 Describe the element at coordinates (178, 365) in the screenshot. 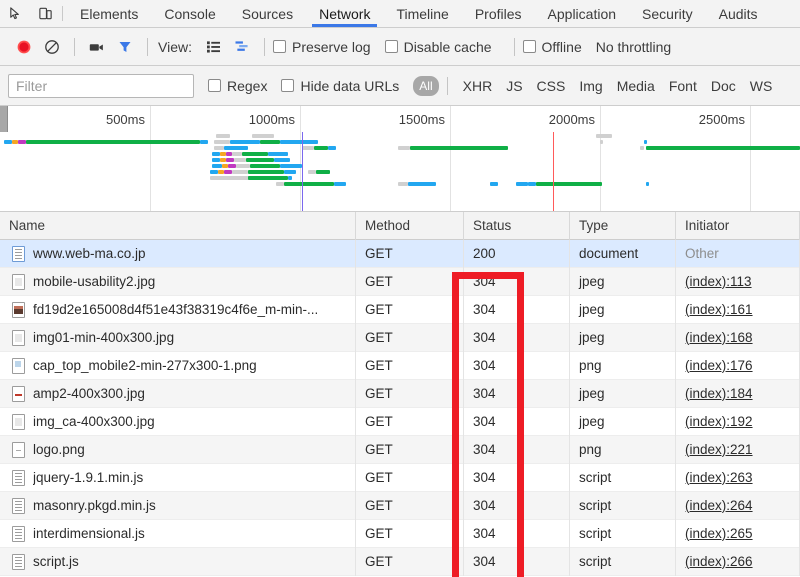

I see `cell-name: cap_top_mobile2-min-277x300-1.png` at that location.